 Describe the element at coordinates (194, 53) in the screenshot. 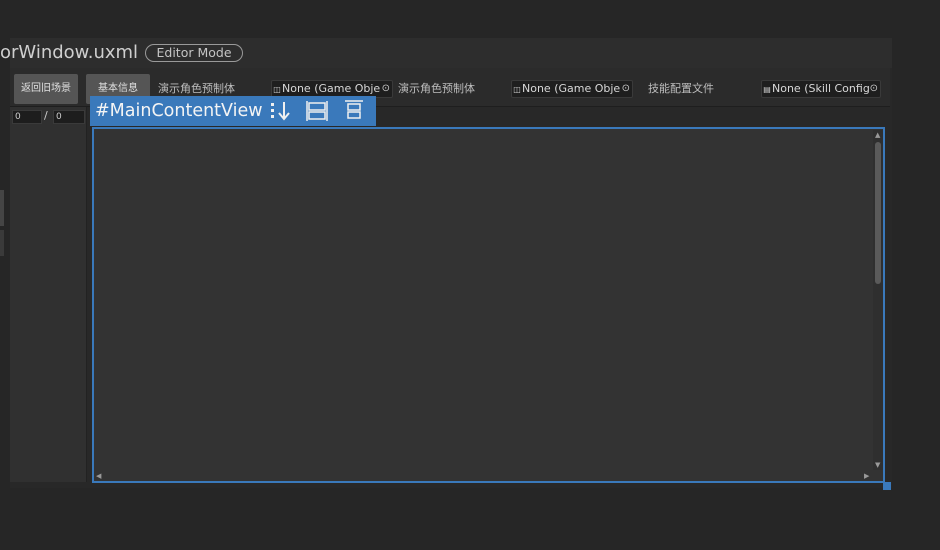

I see `editor-mode-badge: Editor Mode` at that location.